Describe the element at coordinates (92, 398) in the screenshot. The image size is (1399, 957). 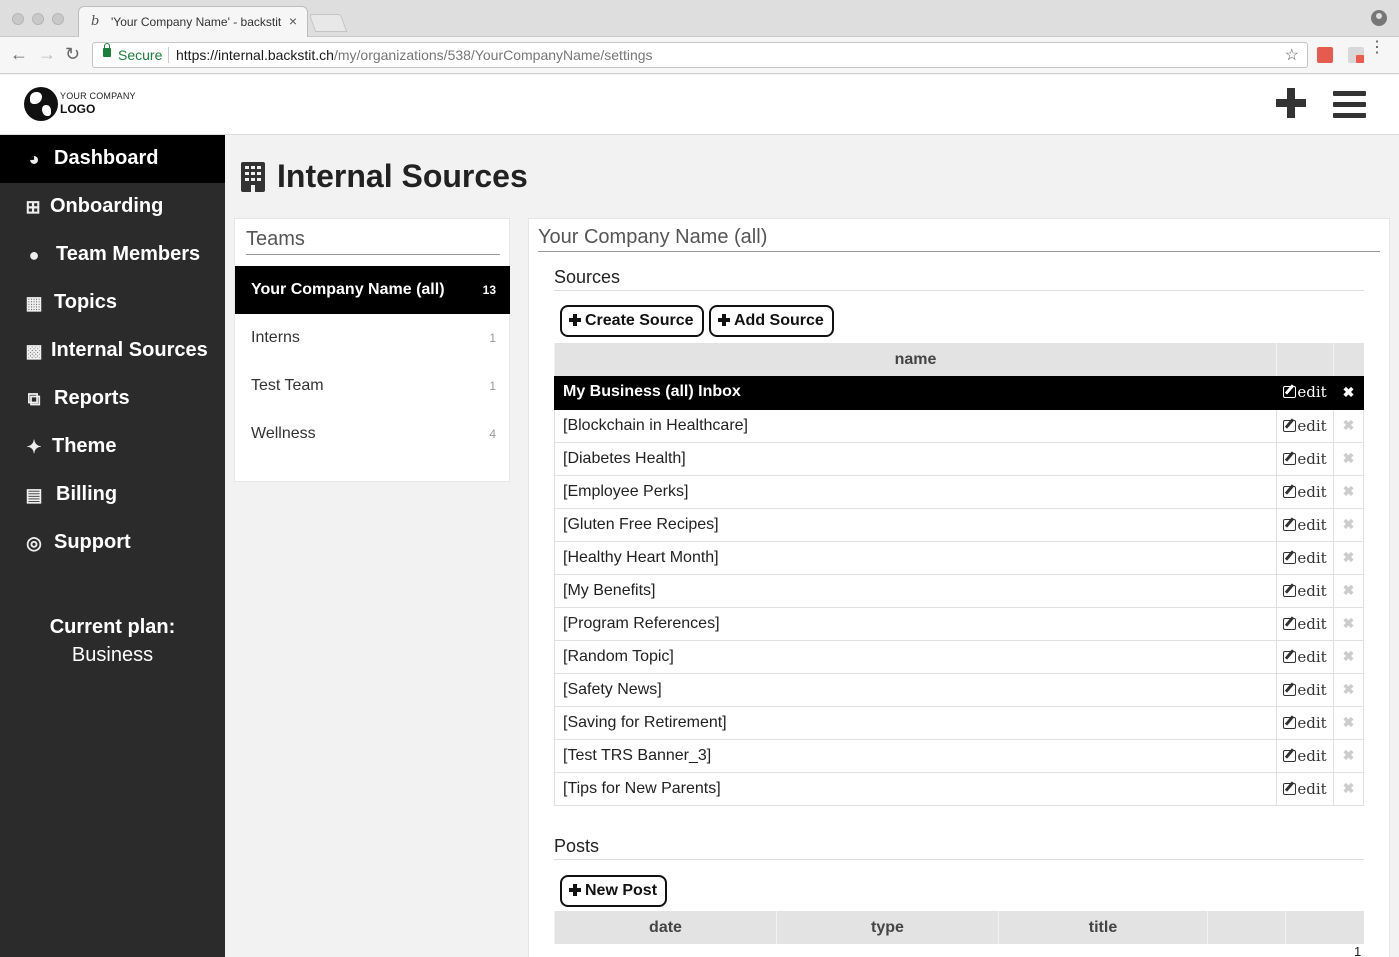
I see `sidebar-item-label: Reports` at that location.